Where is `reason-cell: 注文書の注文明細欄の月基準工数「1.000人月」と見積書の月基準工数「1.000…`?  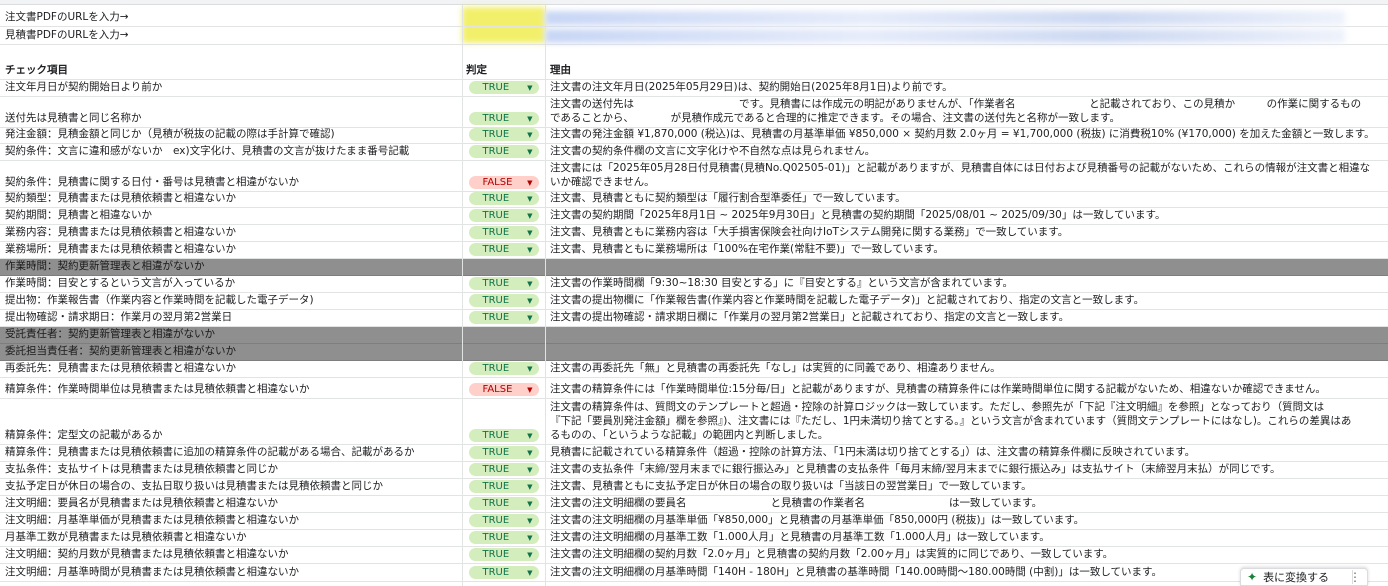 reason-cell: 注文書の注文明細欄の月基準工数「1.000人月」と見積書の月基準工数「1.000… is located at coordinates (966, 538).